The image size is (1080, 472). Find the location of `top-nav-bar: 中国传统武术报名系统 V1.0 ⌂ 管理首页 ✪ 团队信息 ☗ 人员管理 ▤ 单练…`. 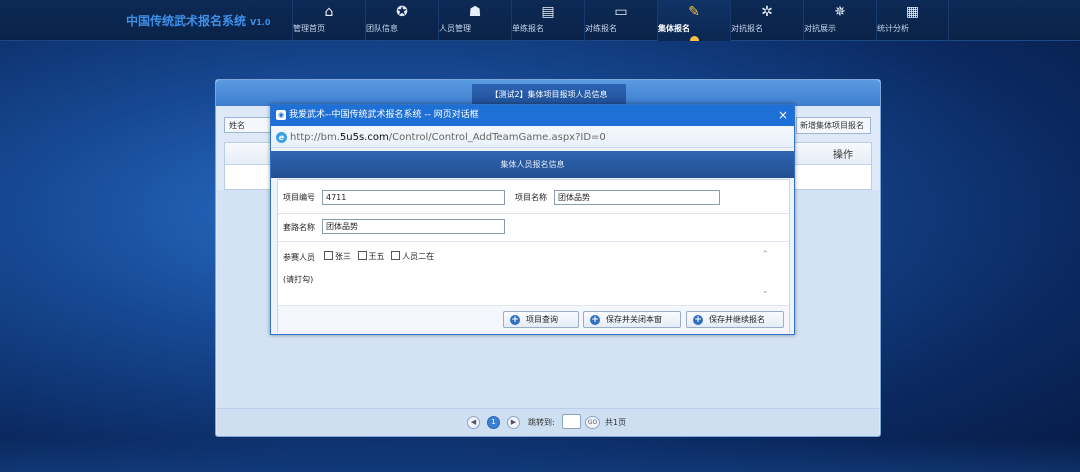

top-nav-bar: 中国传统武术报名系统 V1.0 ⌂ 管理首页 ✪ 团队信息 ☗ 人员管理 ▤ 单练… is located at coordinates (540, 20).